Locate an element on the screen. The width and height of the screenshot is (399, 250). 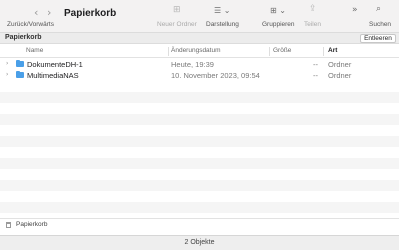
group-icon: ⊞ ⌄ is located at coordinates (278, 10).